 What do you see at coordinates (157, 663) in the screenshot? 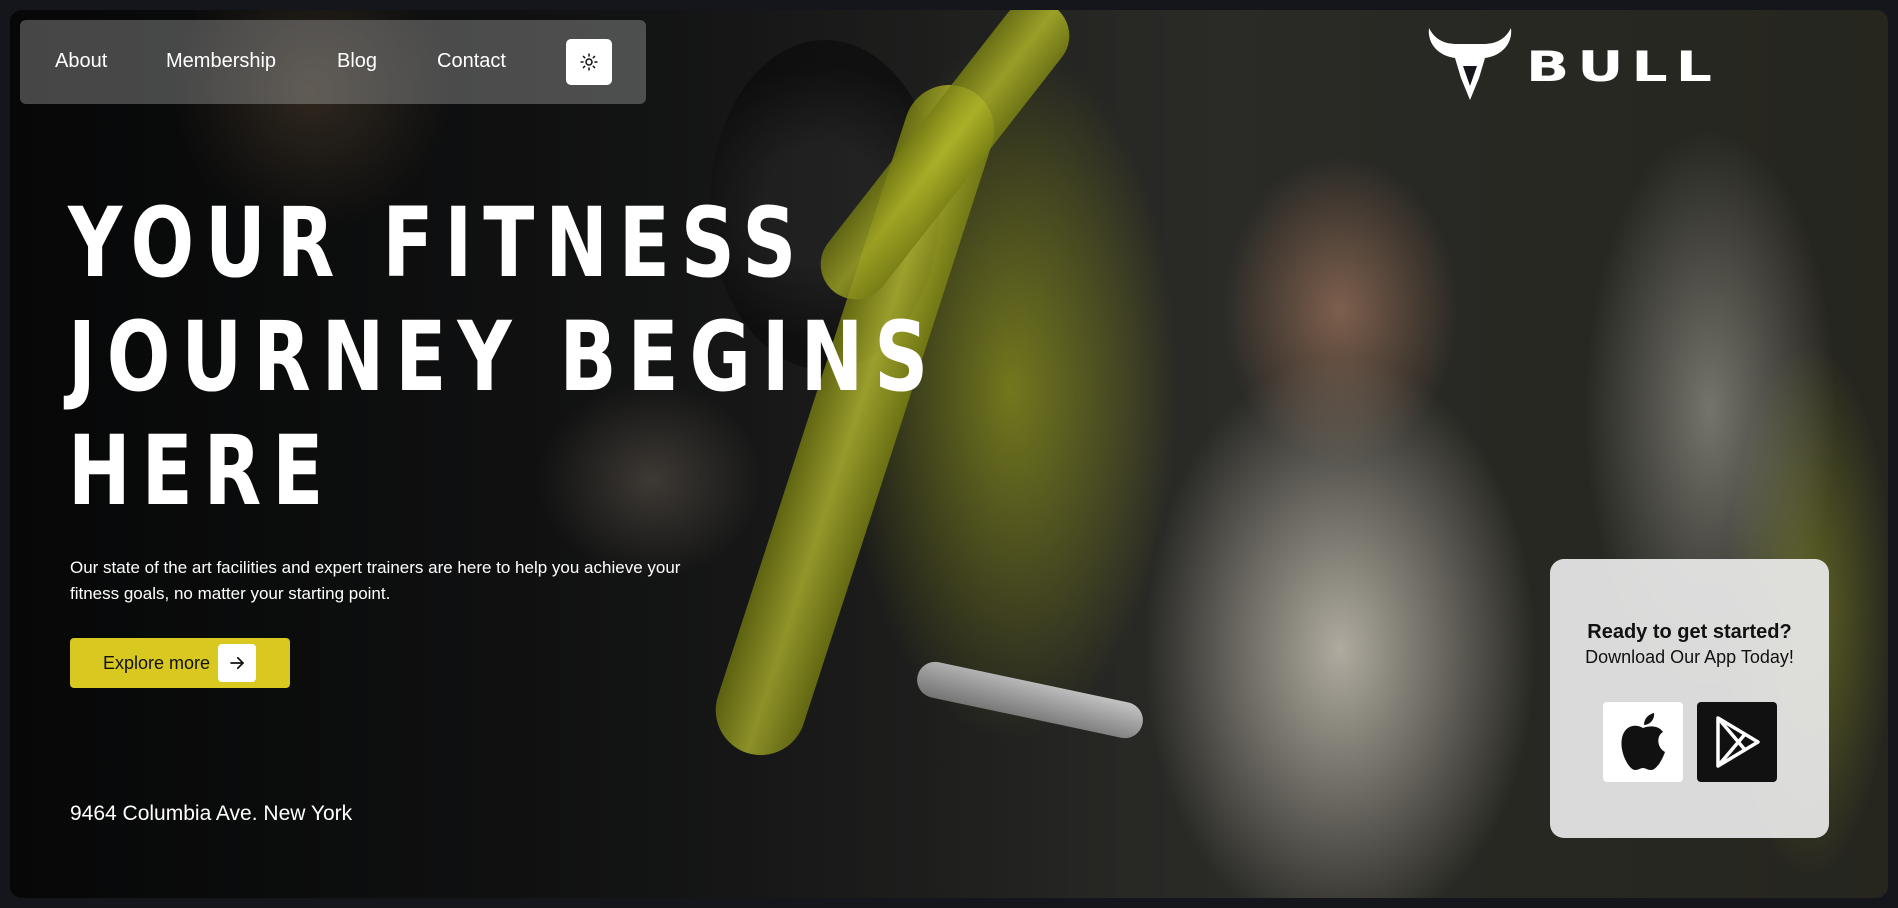
I see `explore-more-label: Explore more` at bounding box center [157, 663].